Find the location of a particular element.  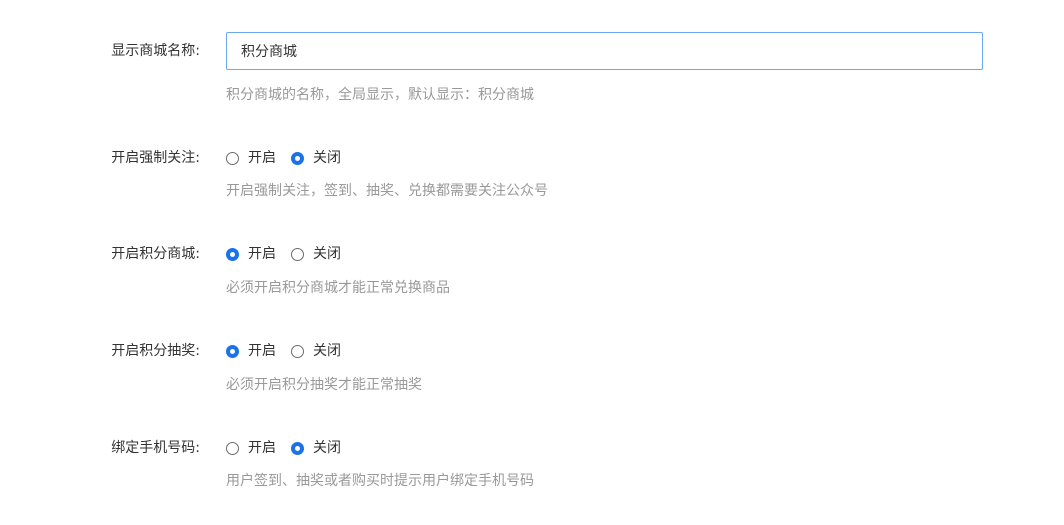

points-mall-option-on: 开启 is located at coordinates (251, 254).